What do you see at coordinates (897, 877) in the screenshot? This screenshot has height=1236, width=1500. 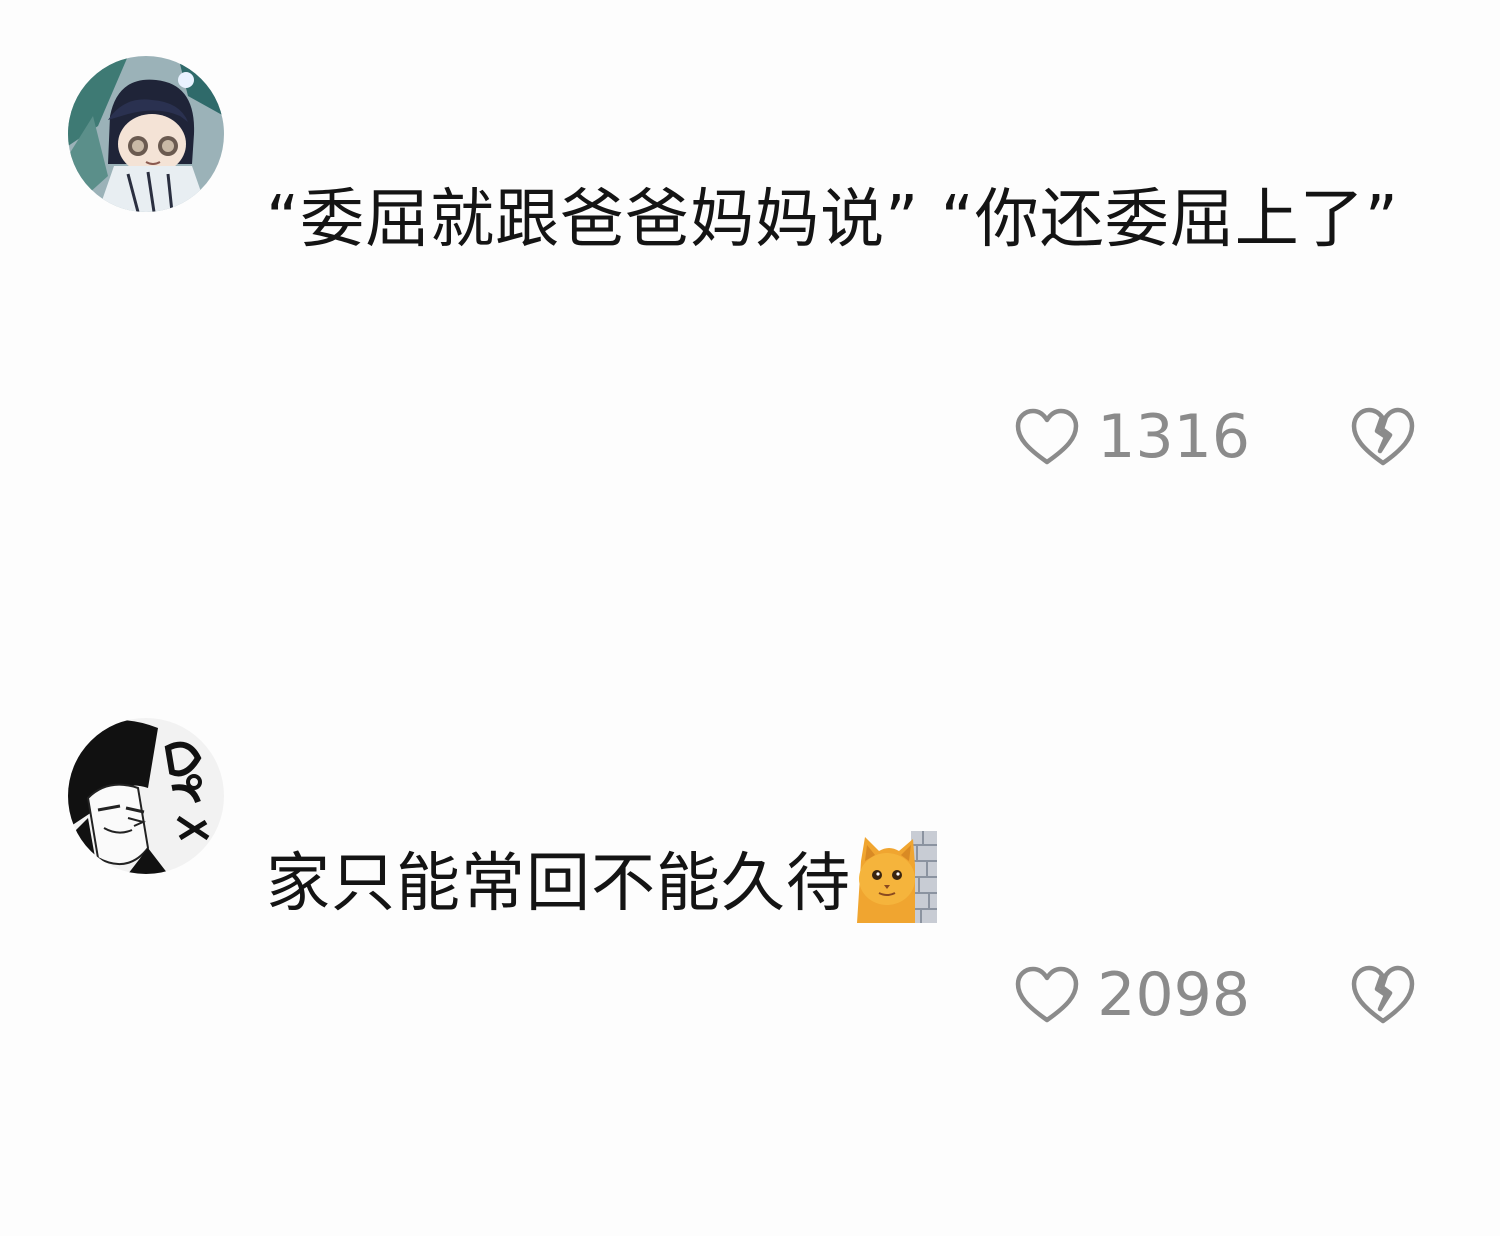 I see `cat-peeking-wall-emoji` at bounding box center [897, 877].